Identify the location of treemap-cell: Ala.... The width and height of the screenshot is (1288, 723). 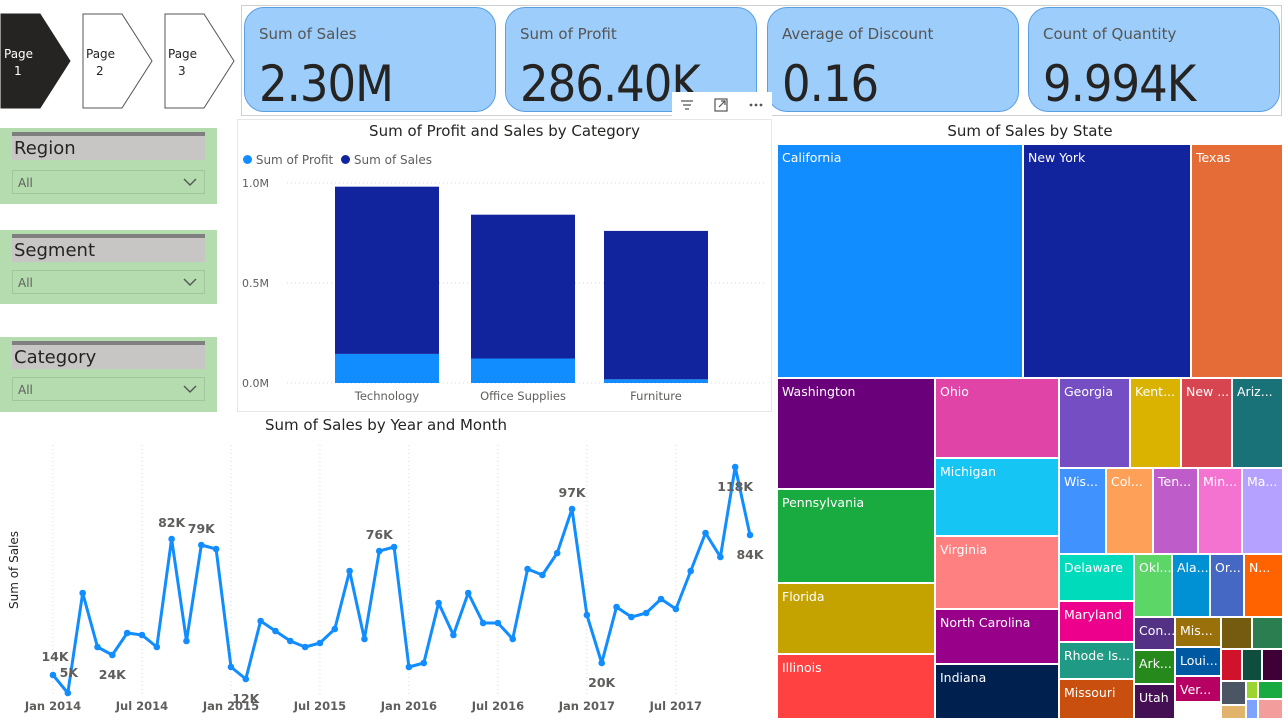
(1191, 585).